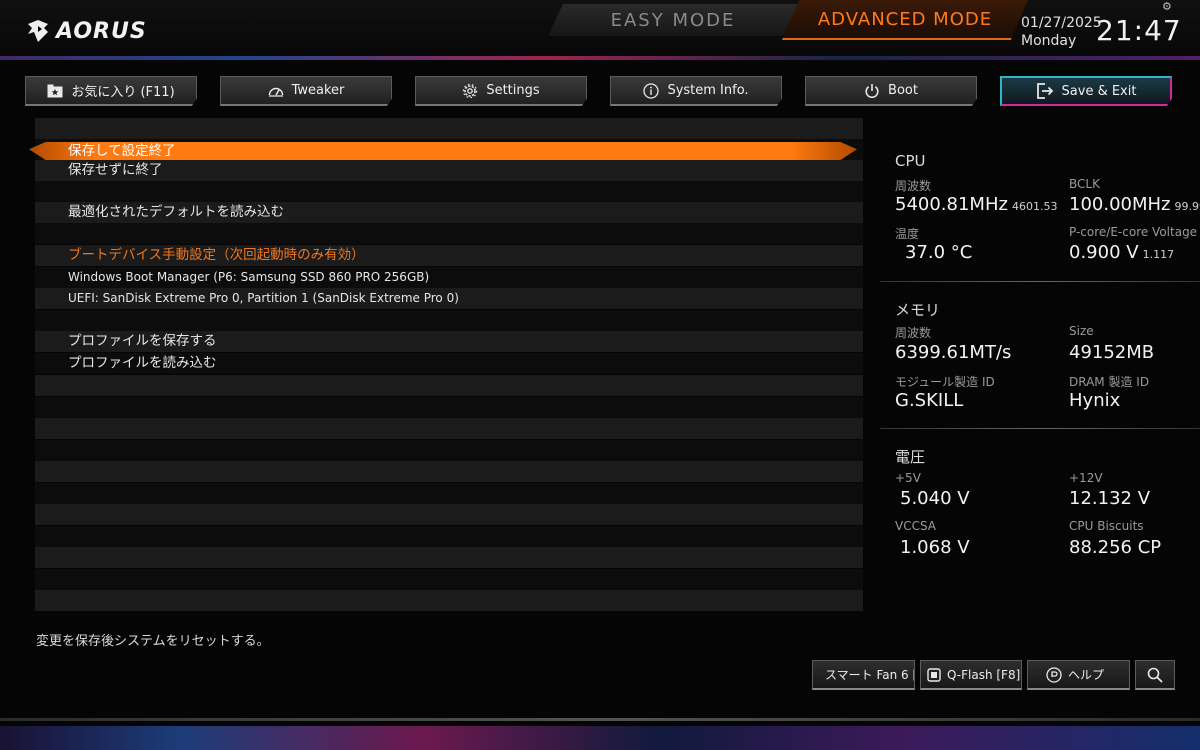 The width and height of the screenshot is (1200, 750). What do you see at coordinates (673, 20) in the screenshot?
I see `easy-mode-button: EASY MODE` at bounding box center [673, 20].